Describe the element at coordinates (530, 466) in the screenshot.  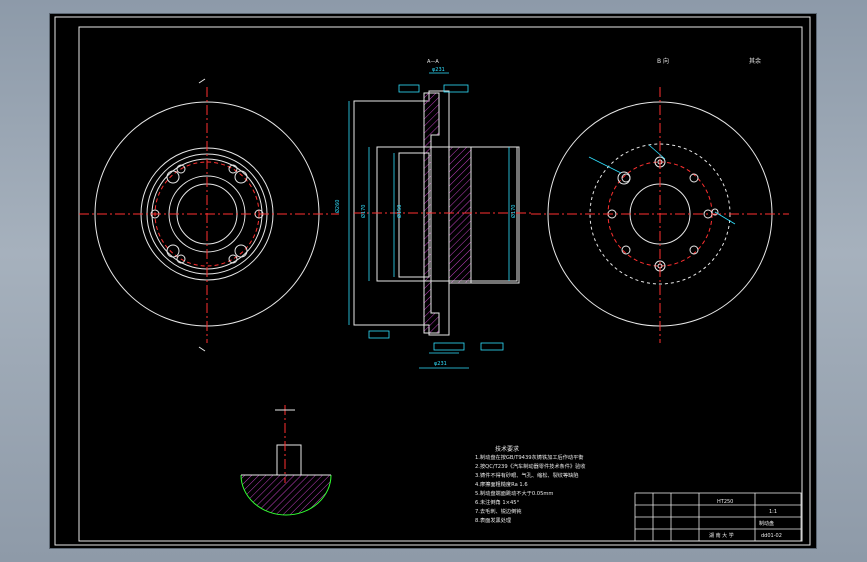
I see `tech-req-line: 2.按QC/T239《汽车制动器零件技术条件》验收` at that location.